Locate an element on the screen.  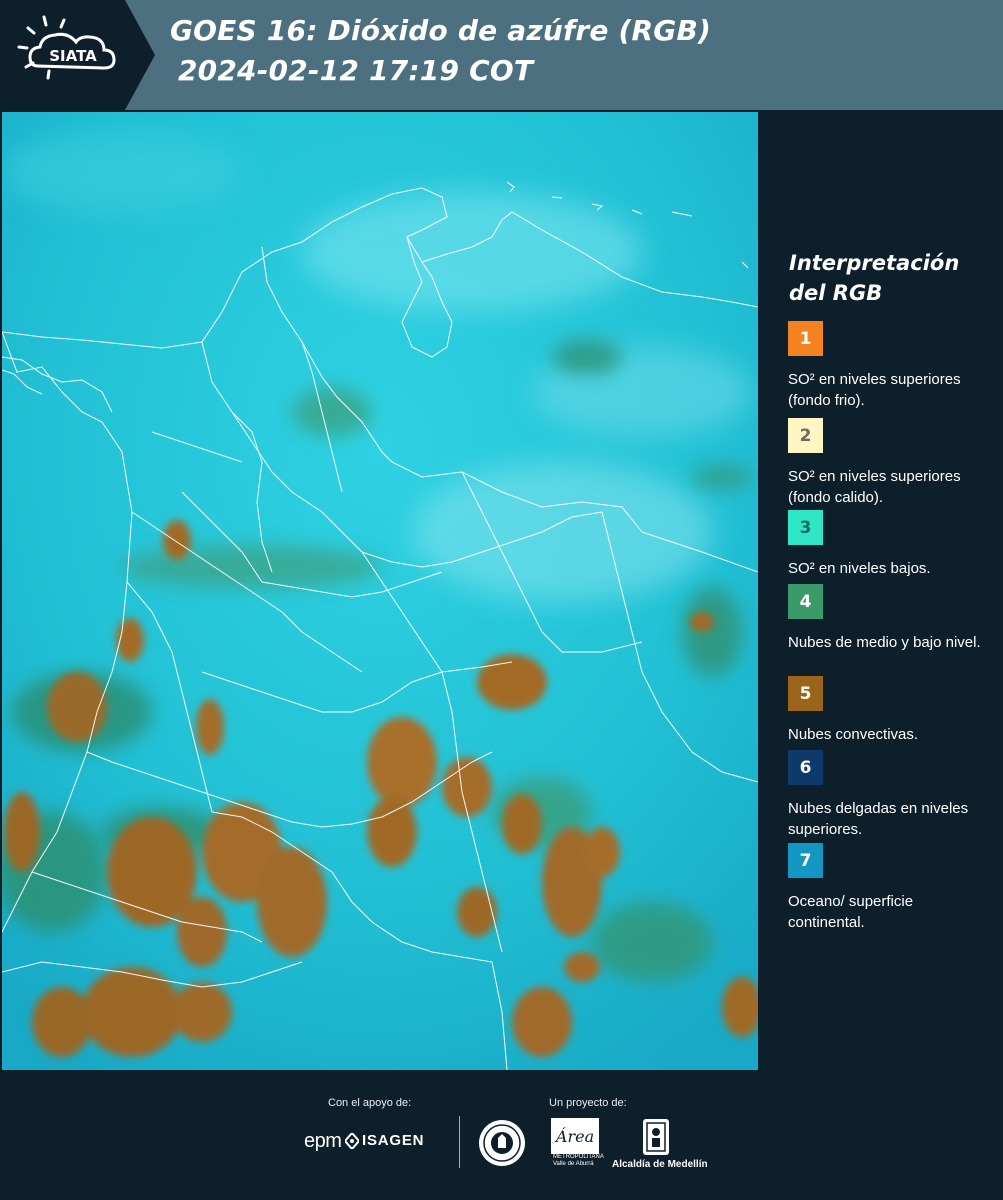
area-metropolitana-subtitle: METROPOLITANA Valle de Aburrá is located at coordinates (578, 1161).